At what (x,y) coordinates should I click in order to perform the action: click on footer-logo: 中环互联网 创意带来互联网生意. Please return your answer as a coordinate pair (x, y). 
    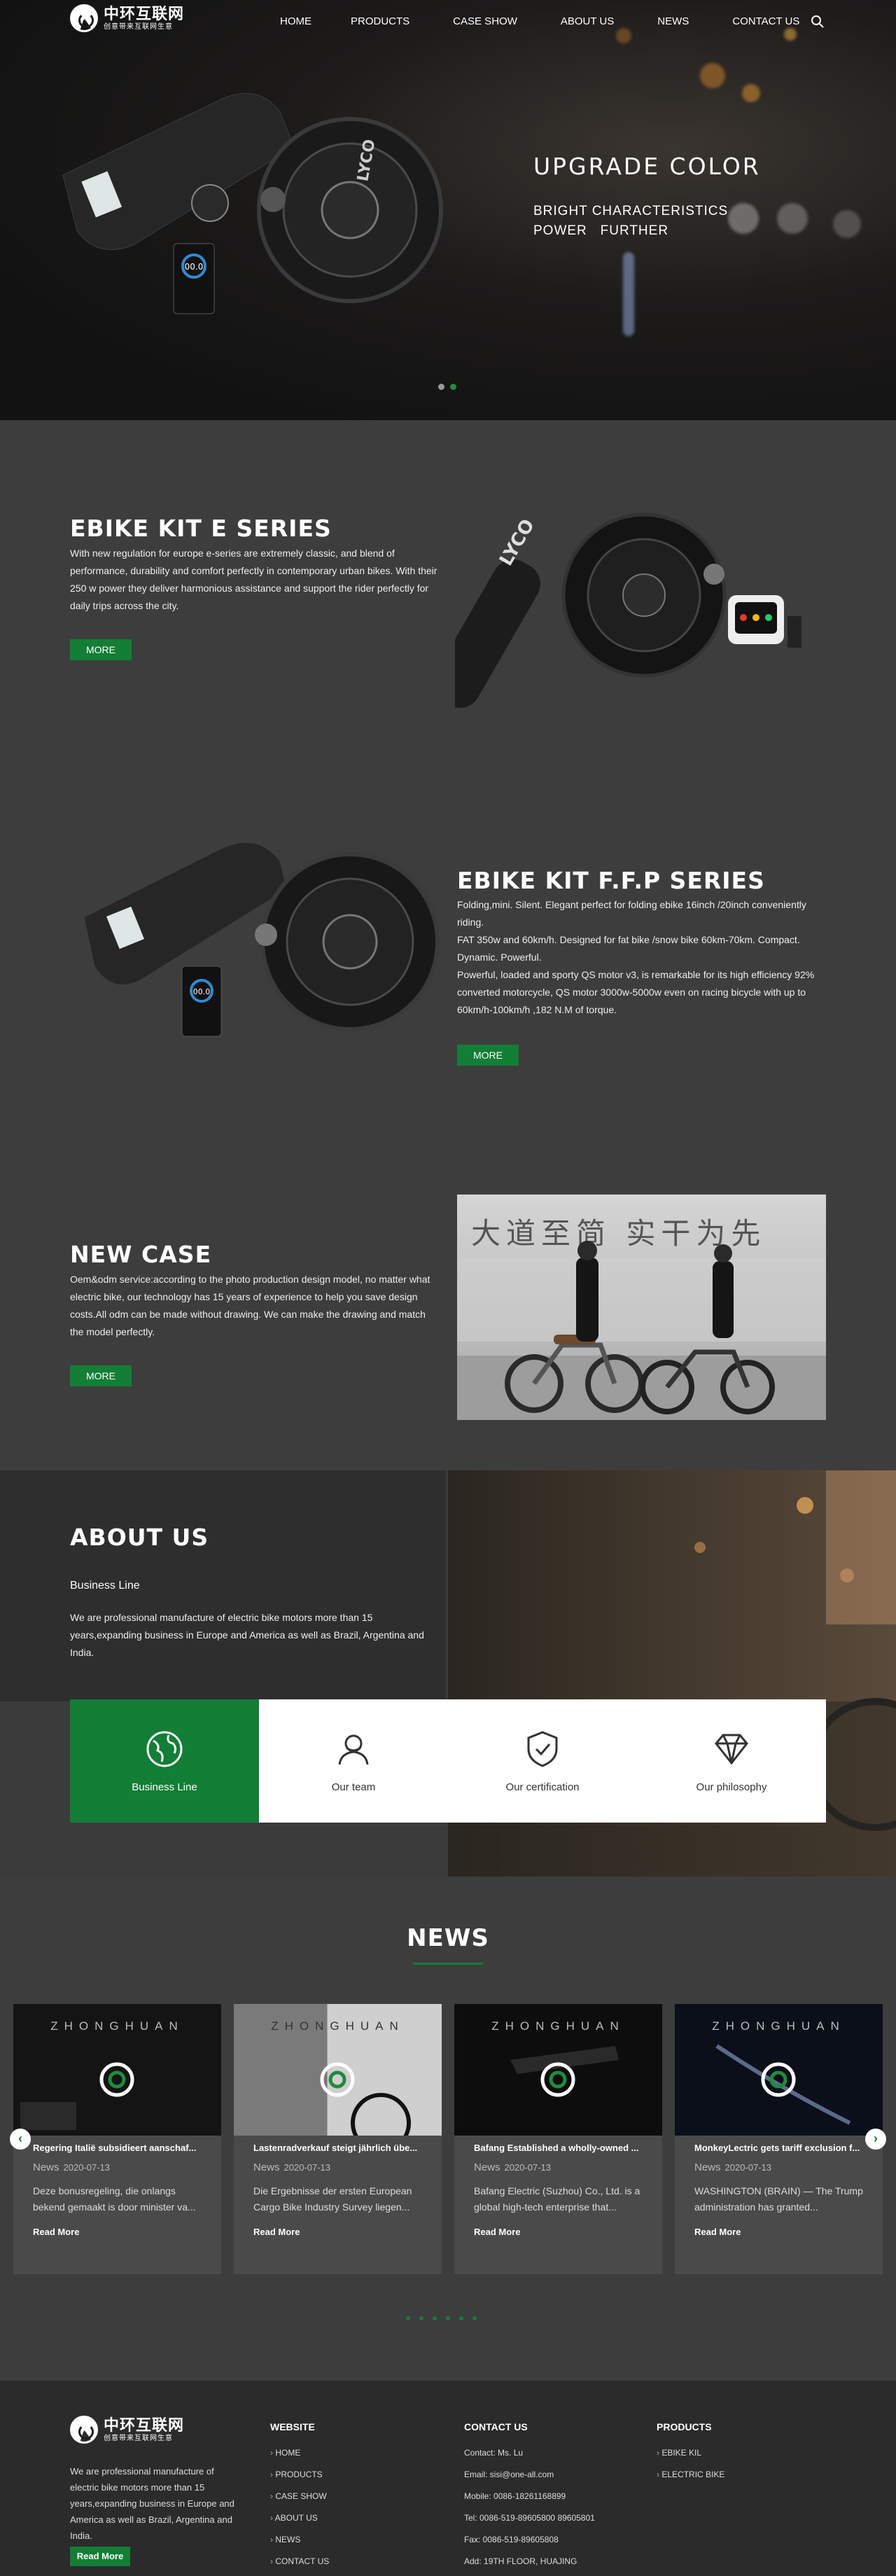
    Looking at the image, I should click on (127, 2430).